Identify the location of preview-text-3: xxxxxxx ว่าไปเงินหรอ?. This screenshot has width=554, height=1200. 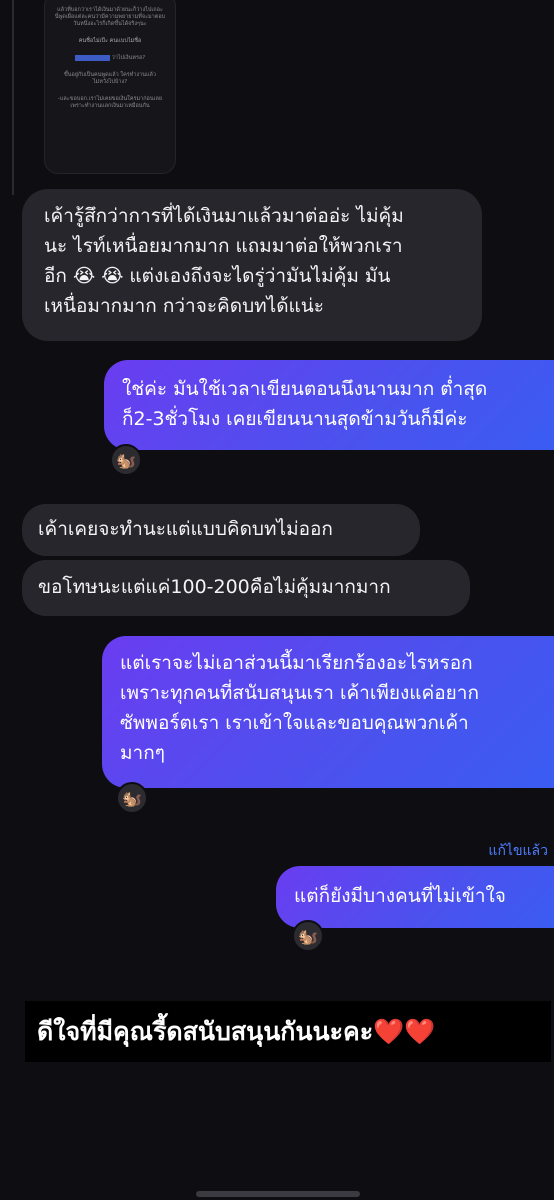
(110, 58).